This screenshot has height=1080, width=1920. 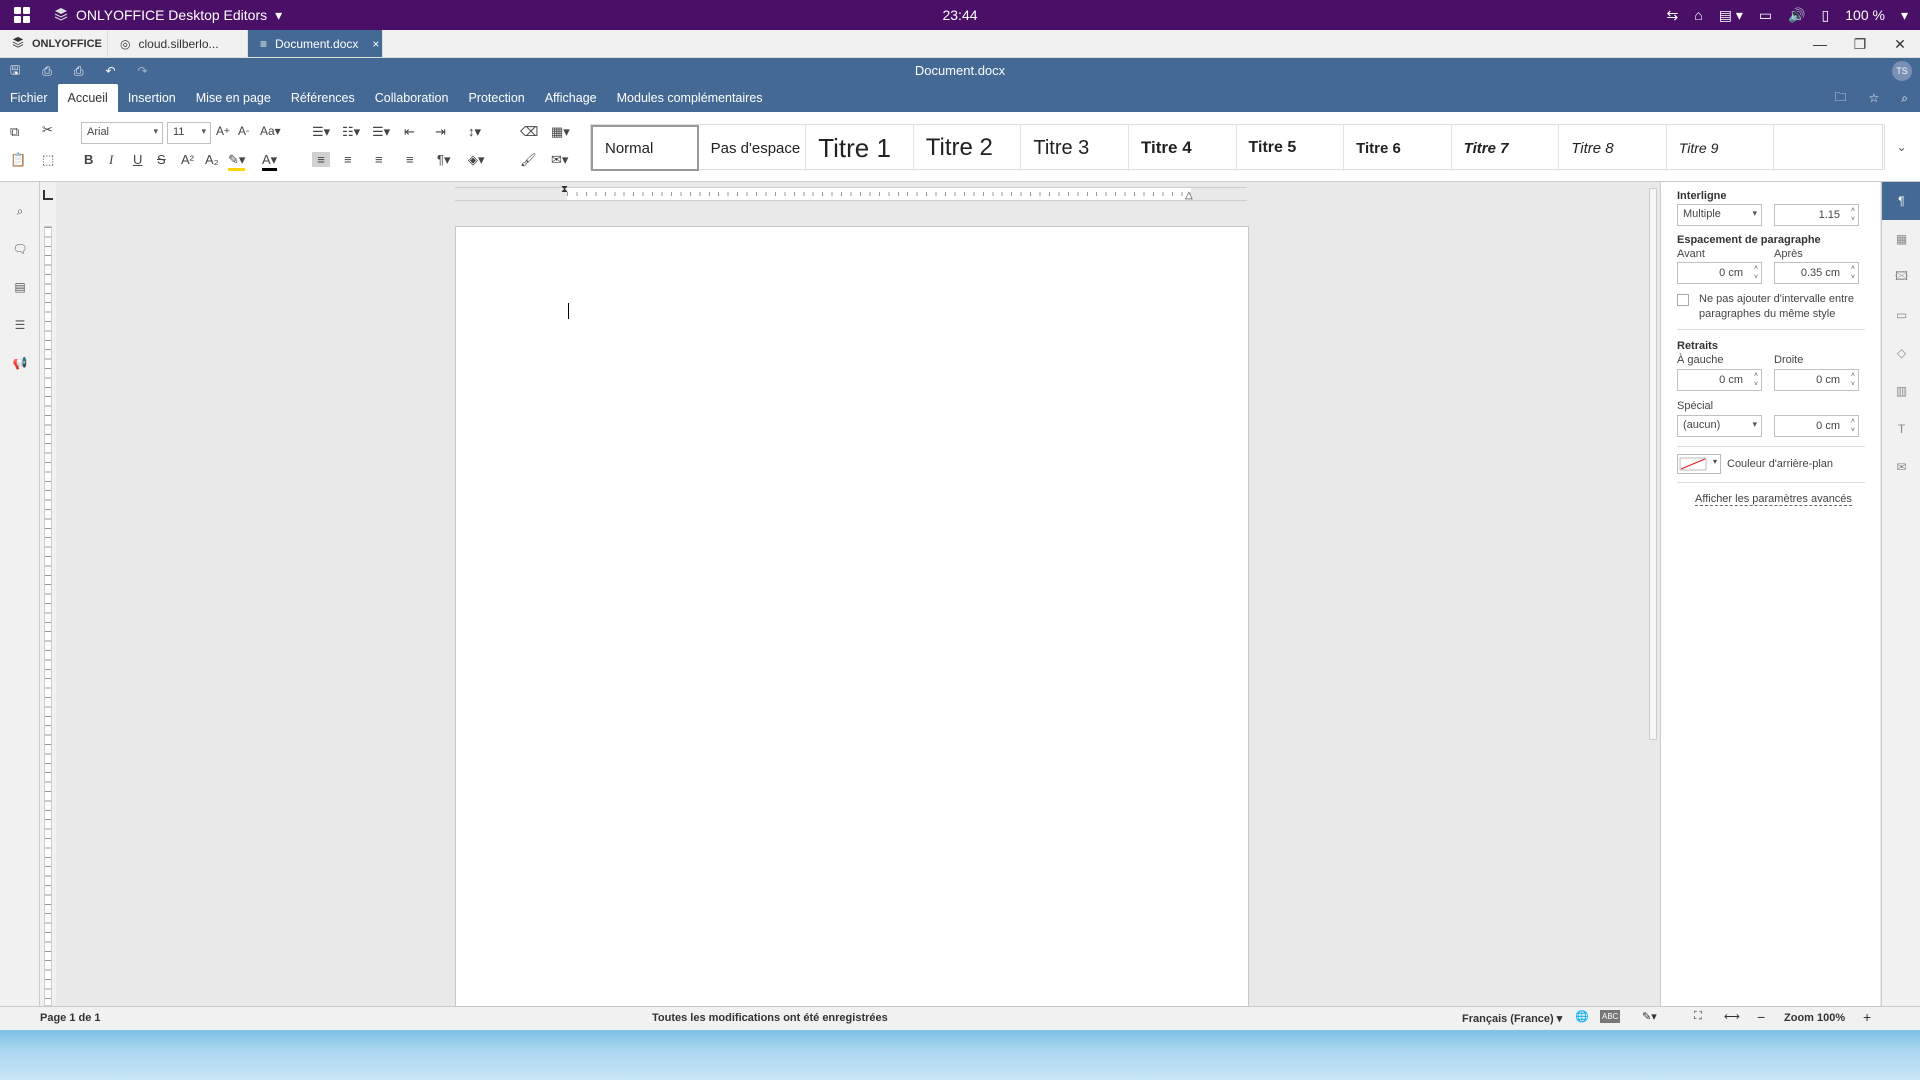 What do you see at coordinates (212, 159) in the screenshot?
I see `subscript-icon: A₂` at bounding box center [212, 159].